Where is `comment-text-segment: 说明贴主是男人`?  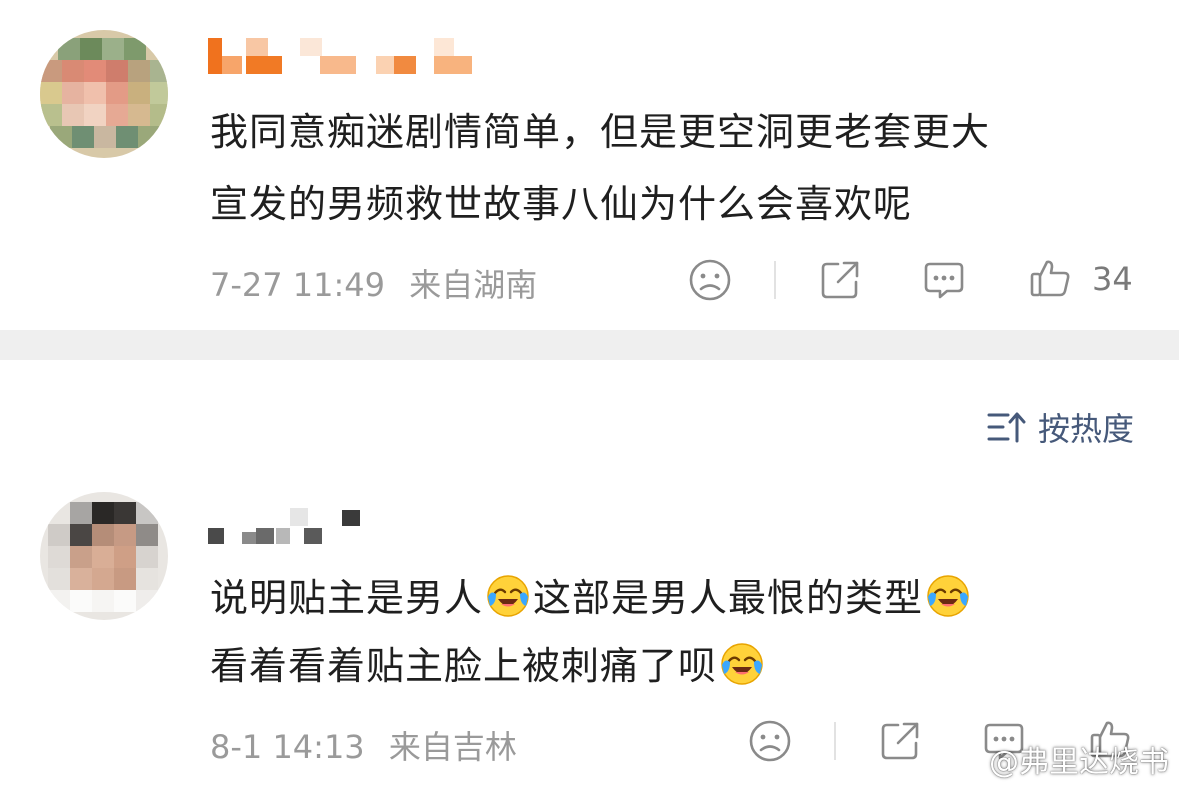 comment-text-segment: 说明贴主是男人 is located at coordinates (347, 598).